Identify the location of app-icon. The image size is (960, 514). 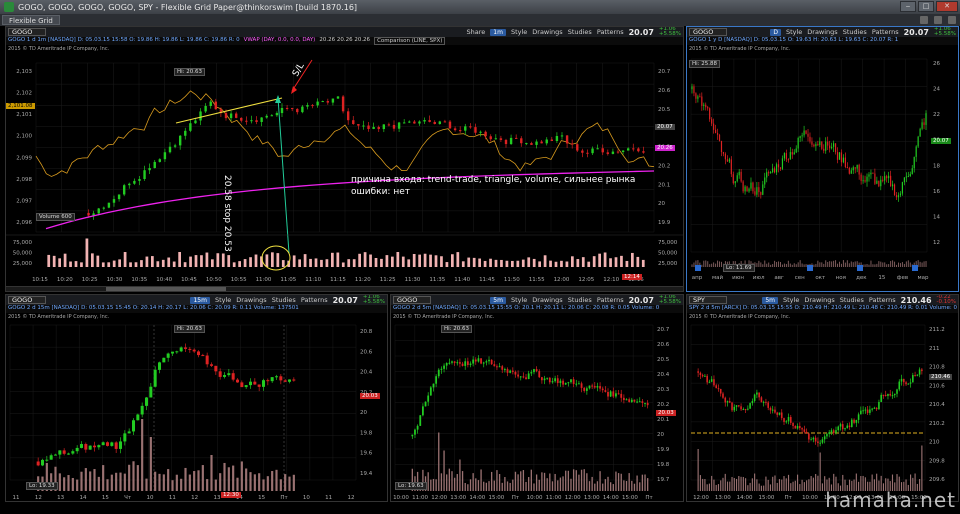
(9, 7).